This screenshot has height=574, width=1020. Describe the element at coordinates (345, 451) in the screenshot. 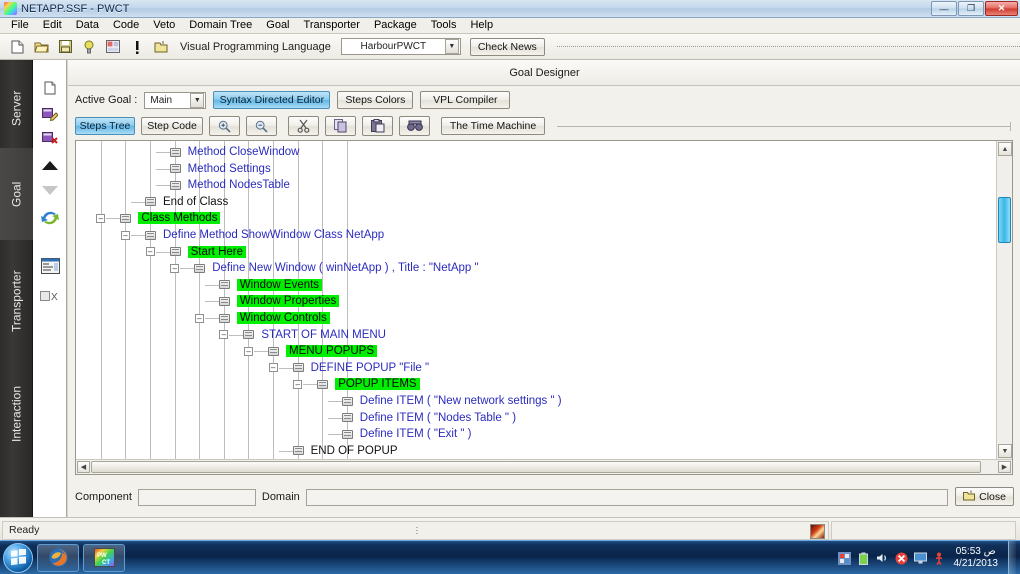

I see `tree-node: END OF POPUP` at that location.